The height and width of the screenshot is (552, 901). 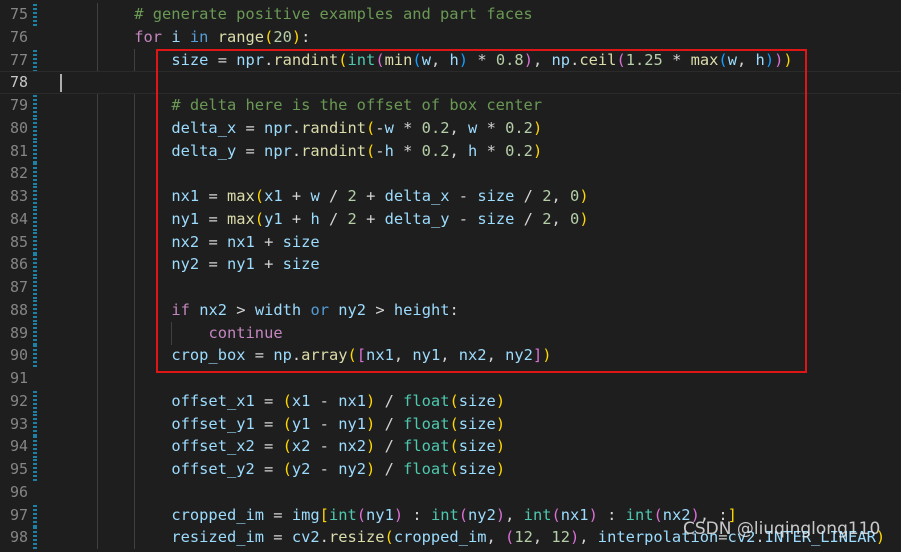 What do you see at coordinates (18, 309) in the screenshot?
I see `line-number: 88` at bounding box center [18, 309].